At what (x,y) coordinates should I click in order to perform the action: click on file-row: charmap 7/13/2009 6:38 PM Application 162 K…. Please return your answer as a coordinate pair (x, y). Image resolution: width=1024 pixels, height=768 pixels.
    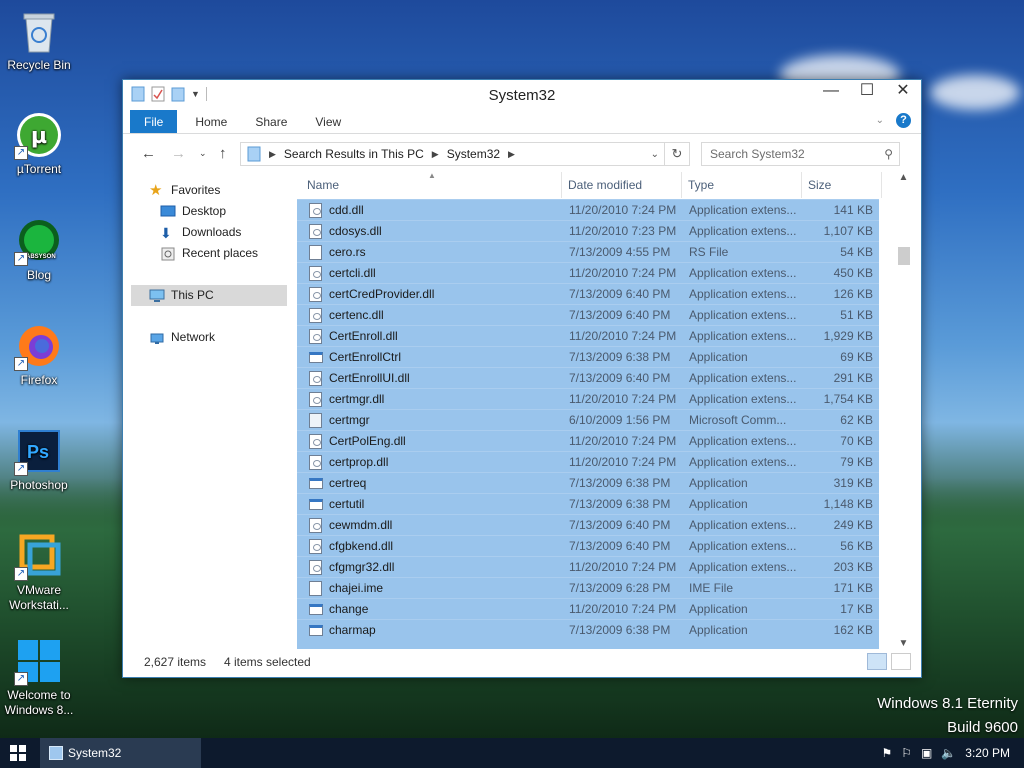
    Looking at the image, I should click on (588, 629).